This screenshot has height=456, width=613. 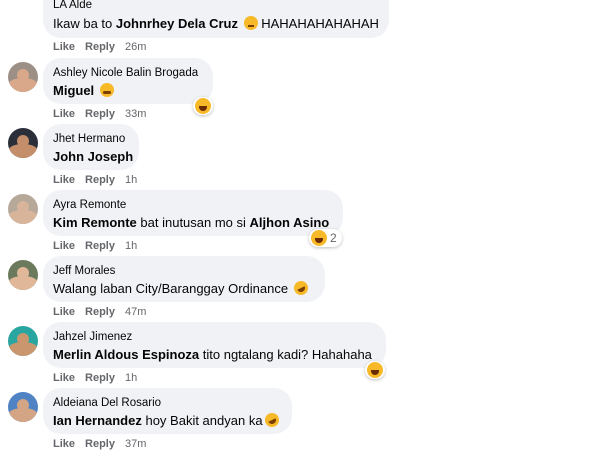 I want to click on comment-actions: Like Reply 37m, so click(x=104, y=444).